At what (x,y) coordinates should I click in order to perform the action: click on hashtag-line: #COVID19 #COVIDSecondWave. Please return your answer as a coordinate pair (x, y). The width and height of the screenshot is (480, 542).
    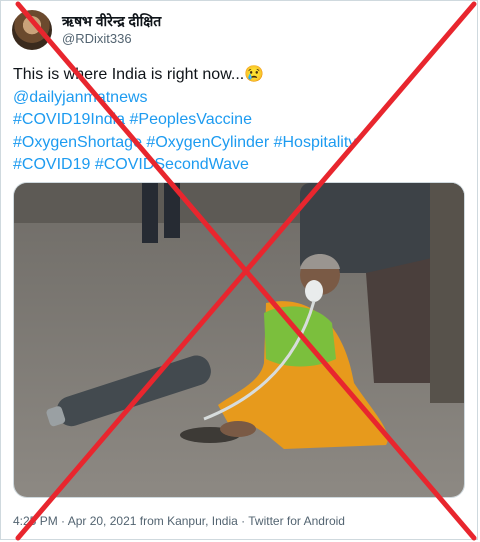
    Looking at the image, I should click on (239, 165).